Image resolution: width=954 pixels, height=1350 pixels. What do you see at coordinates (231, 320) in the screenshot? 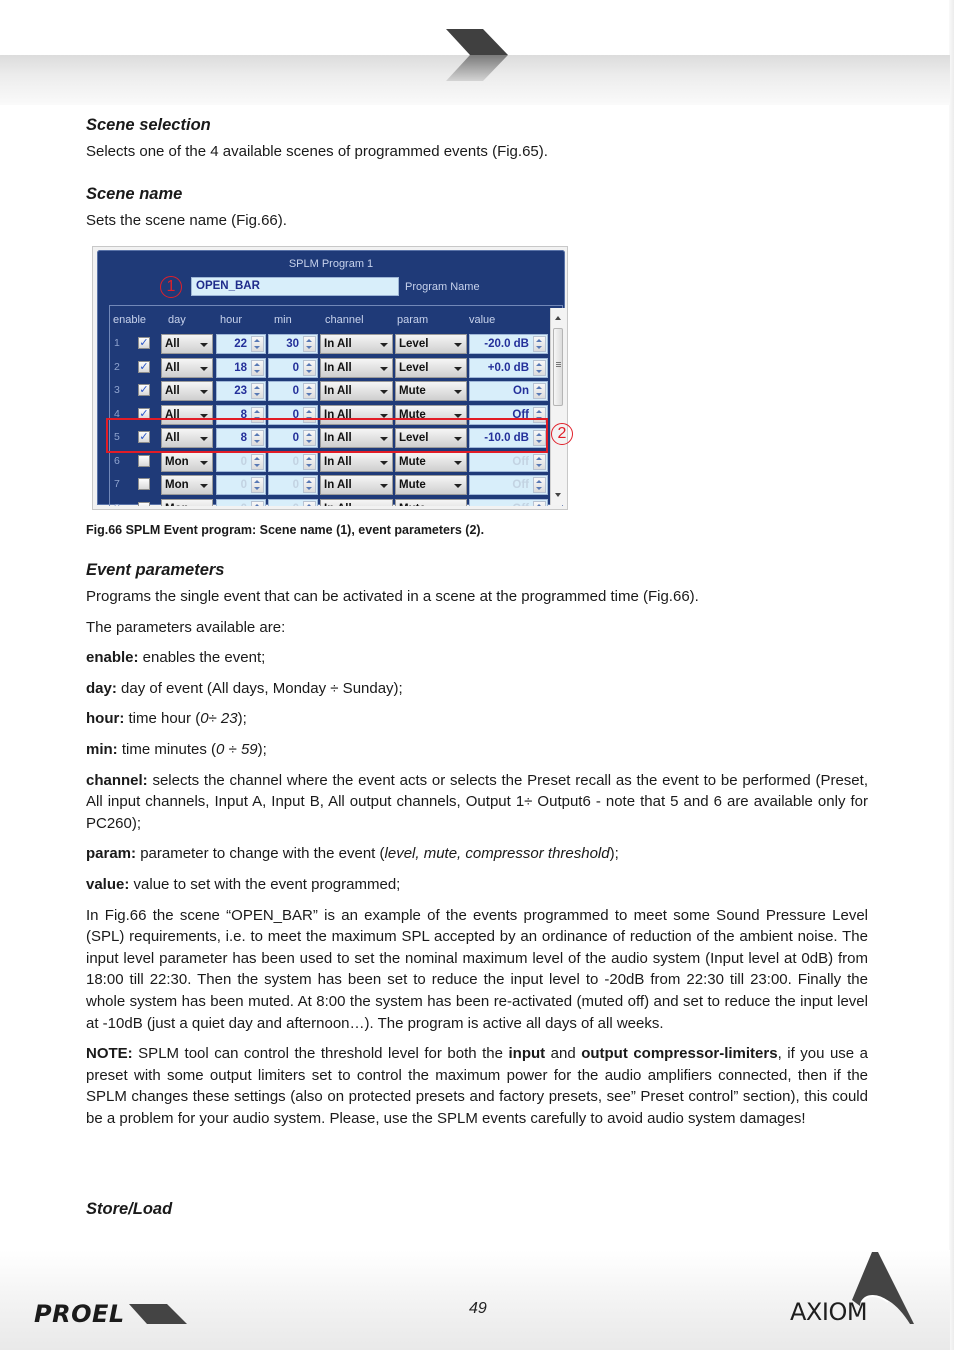
I see `col-hour: hour` at bounding box center [231, 320].